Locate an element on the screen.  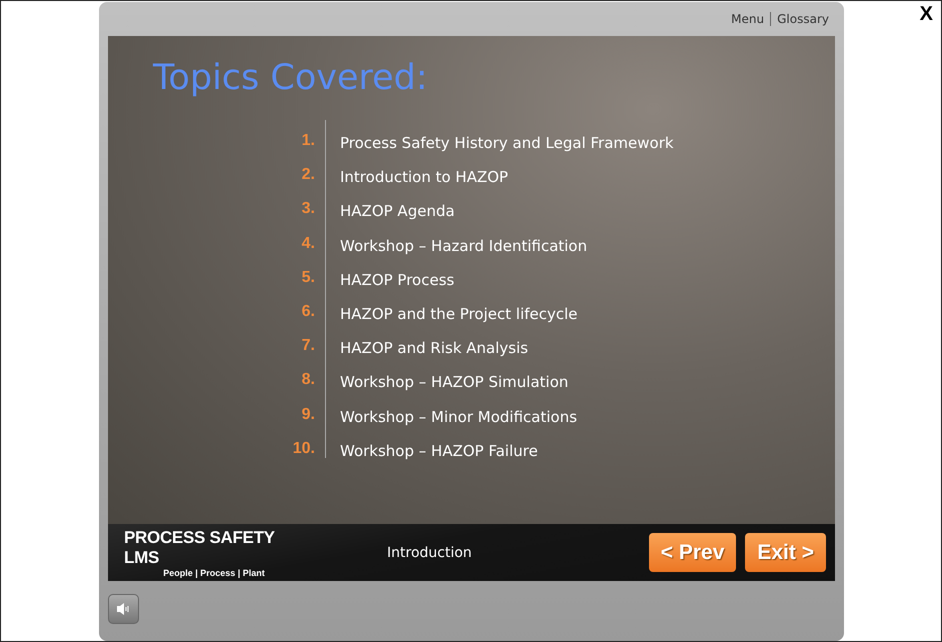
topic-label: Workshop – Hazard Identification is located at coordinates (464, 246).